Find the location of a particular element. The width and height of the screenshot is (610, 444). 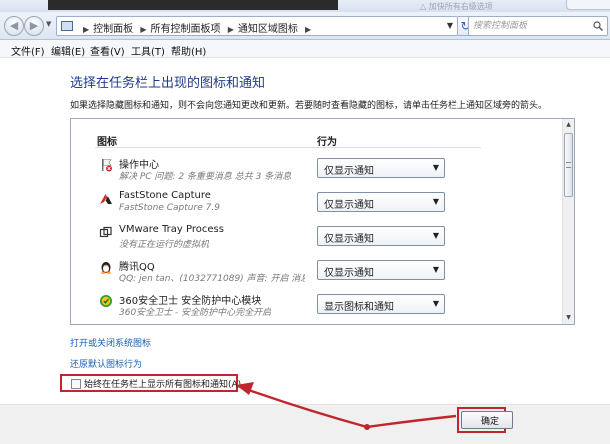

annotation-arrow is located at coordinates (346, 406).